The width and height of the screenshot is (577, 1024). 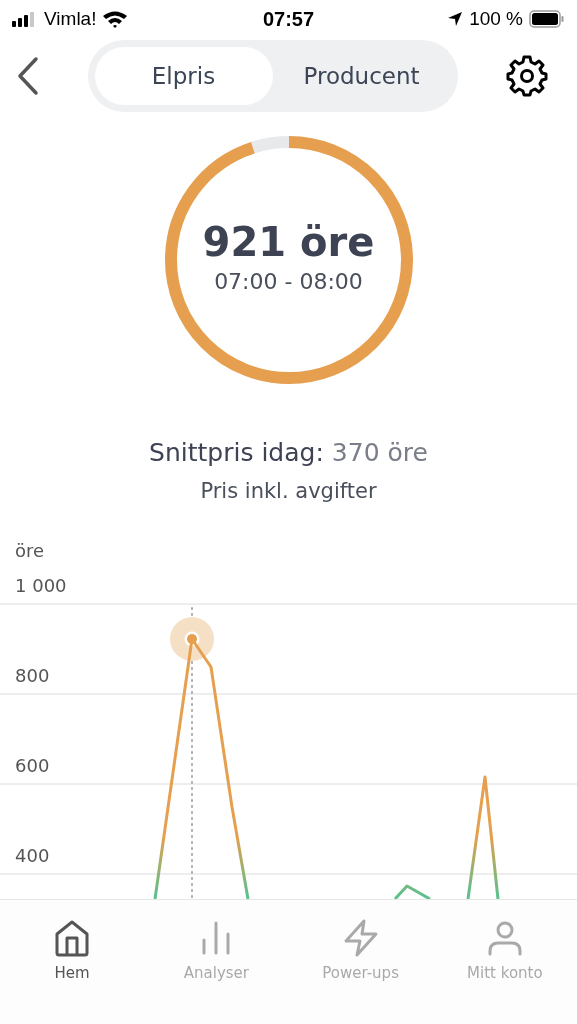 What do you see at coordinates (288, 19) in the screenshot?
I see `clock-time: 07:57` at bounding box center [288, 19].